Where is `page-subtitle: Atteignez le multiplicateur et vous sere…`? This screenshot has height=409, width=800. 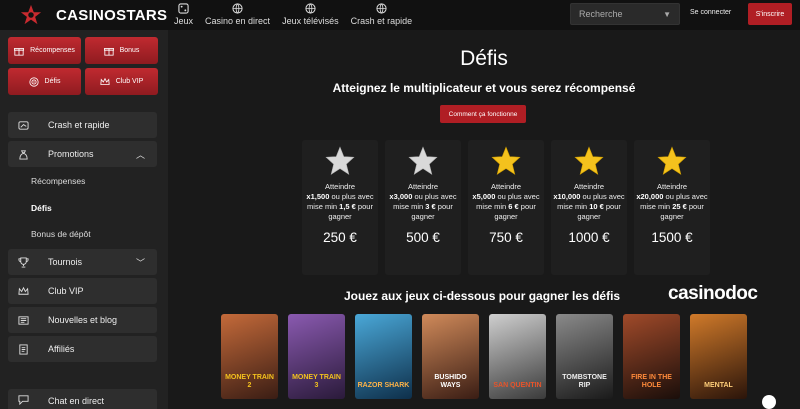
page-subtitle: Atteignez le multiplicateur et vous sere… is located at coordinates (484, 88).